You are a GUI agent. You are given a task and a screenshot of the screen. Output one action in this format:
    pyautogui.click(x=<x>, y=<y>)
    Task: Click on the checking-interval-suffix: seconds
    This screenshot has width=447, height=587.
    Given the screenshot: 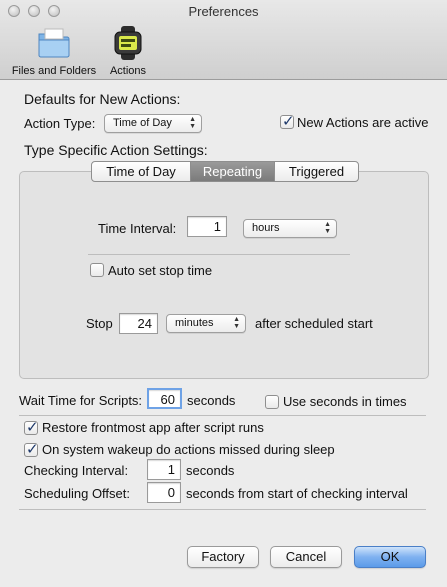 What is the action you would take?
    pyautogui.click(x=210, y=470)
    